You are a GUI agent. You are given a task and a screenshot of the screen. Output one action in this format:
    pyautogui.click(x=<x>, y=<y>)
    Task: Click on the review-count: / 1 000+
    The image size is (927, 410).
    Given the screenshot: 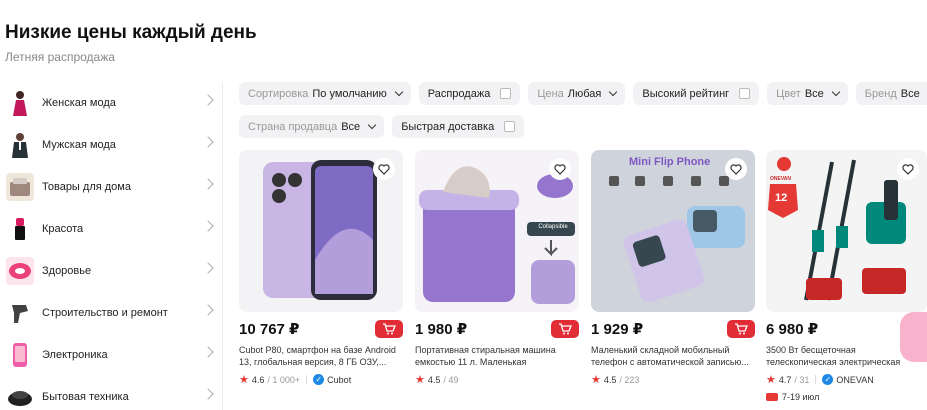 What is the action you would take?
    pyautogui.click(x=284, y=379)
    